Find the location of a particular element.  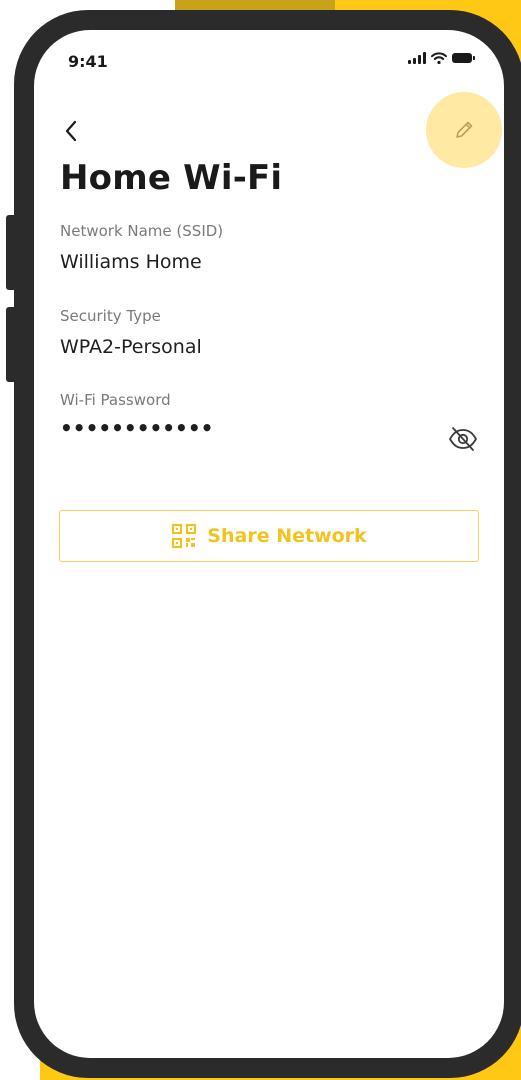

back-button is located at coordinates (71, 131).